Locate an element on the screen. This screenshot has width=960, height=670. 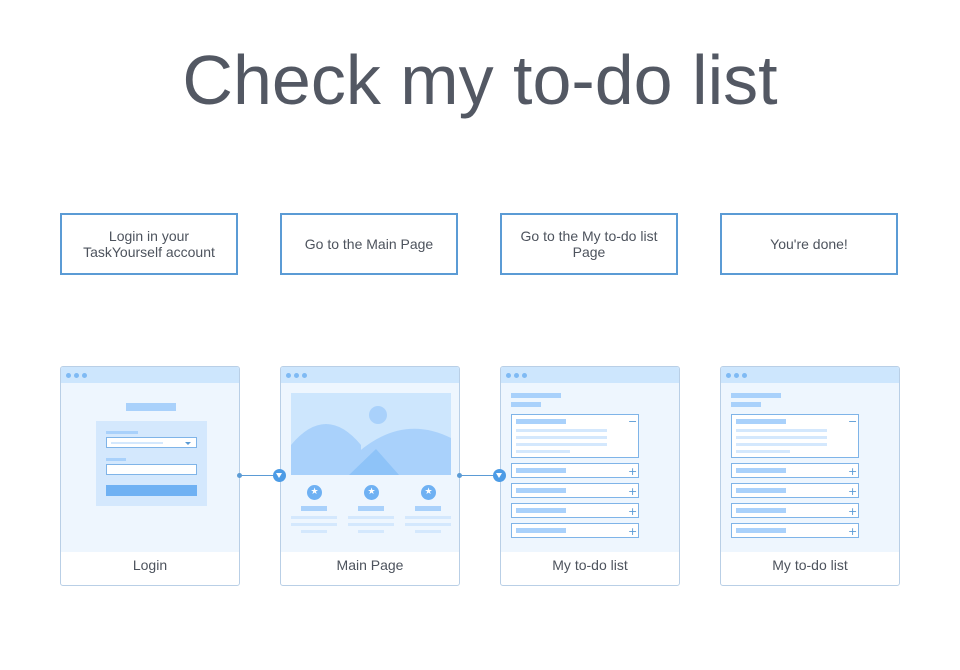
screen-body: ★ ★ ★ is located at coordinates (370, 467).